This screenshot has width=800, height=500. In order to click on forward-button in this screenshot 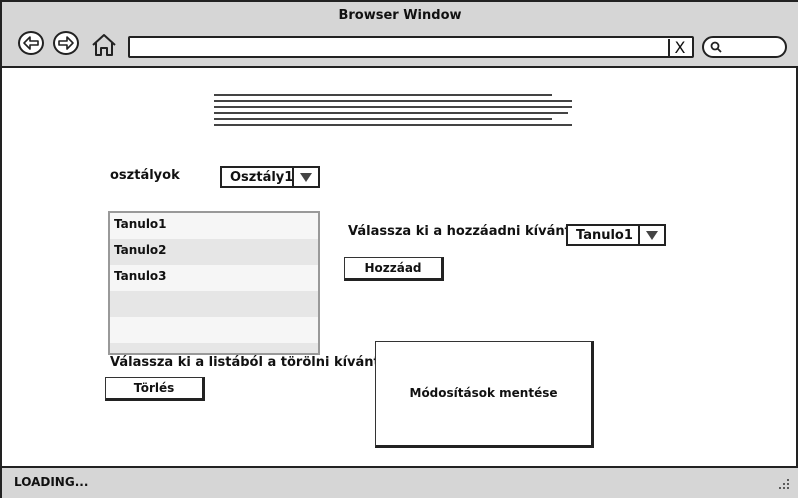, I will do `click(66, 43)`.